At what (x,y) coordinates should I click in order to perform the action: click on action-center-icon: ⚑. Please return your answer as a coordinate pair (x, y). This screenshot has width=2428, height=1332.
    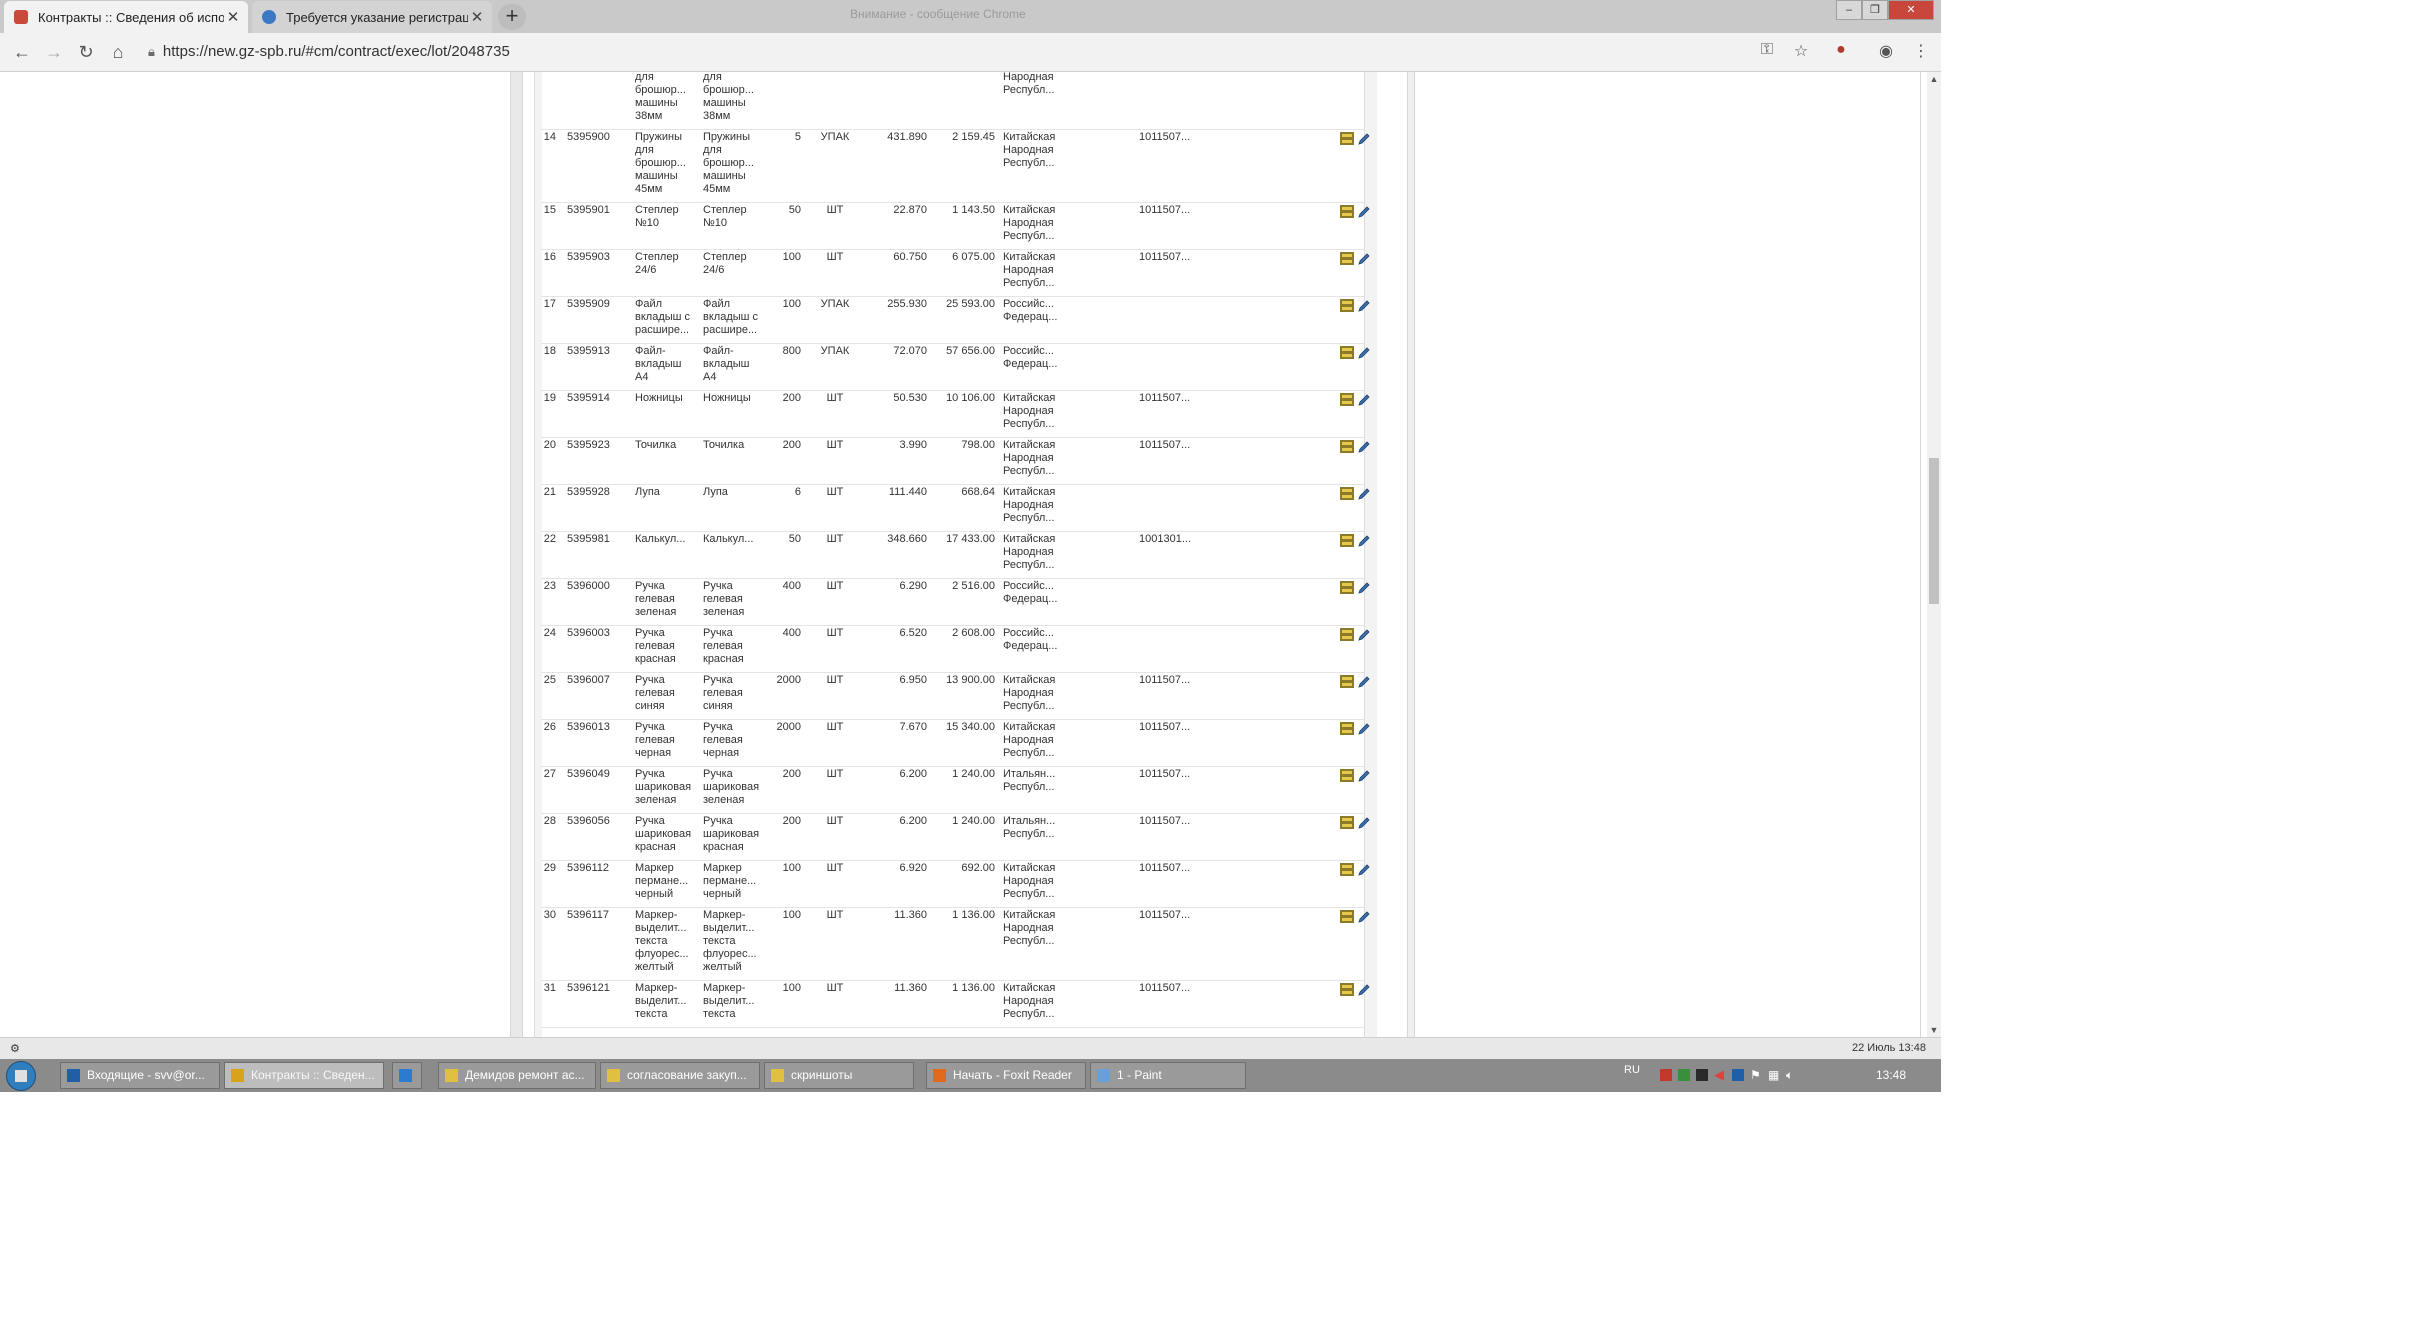
    Looking at the image, I should click on (1755, 1075).